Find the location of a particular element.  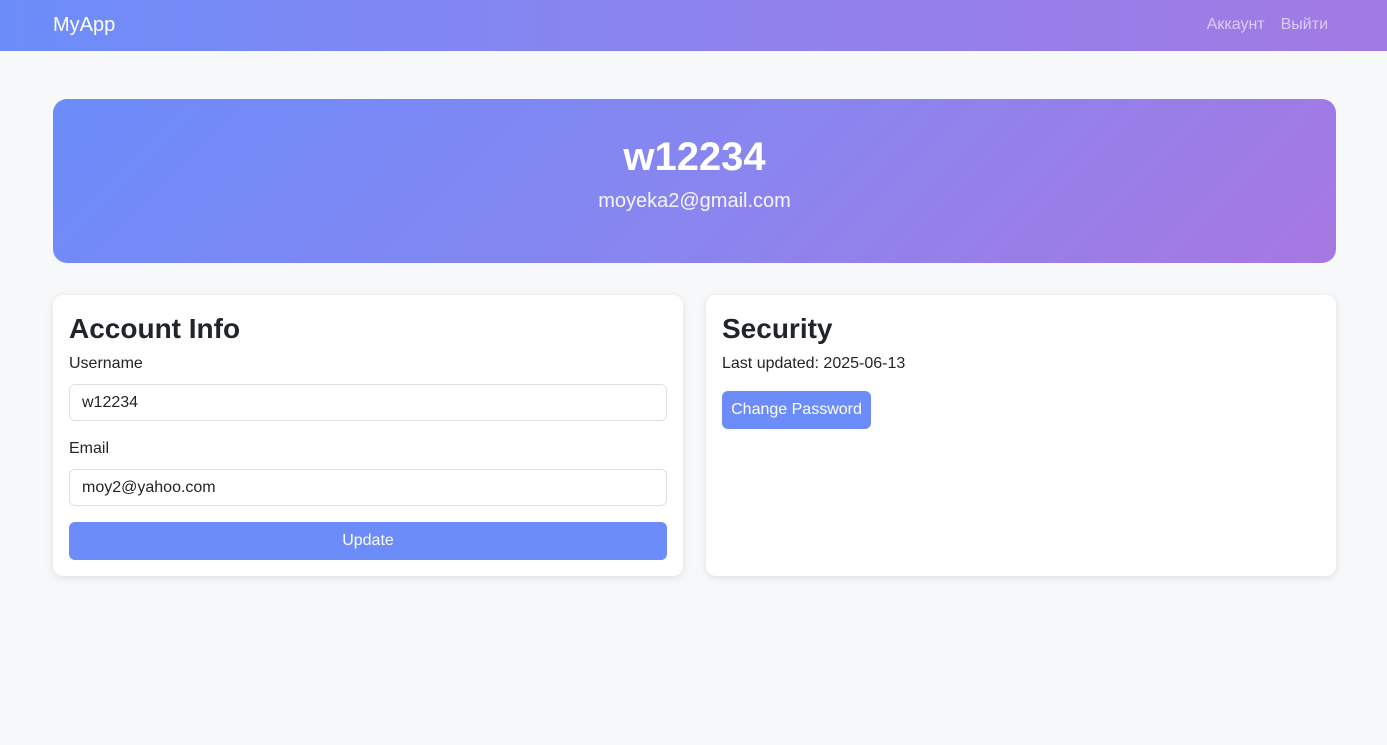

username-label: Username is located at coordinates (106, 363).